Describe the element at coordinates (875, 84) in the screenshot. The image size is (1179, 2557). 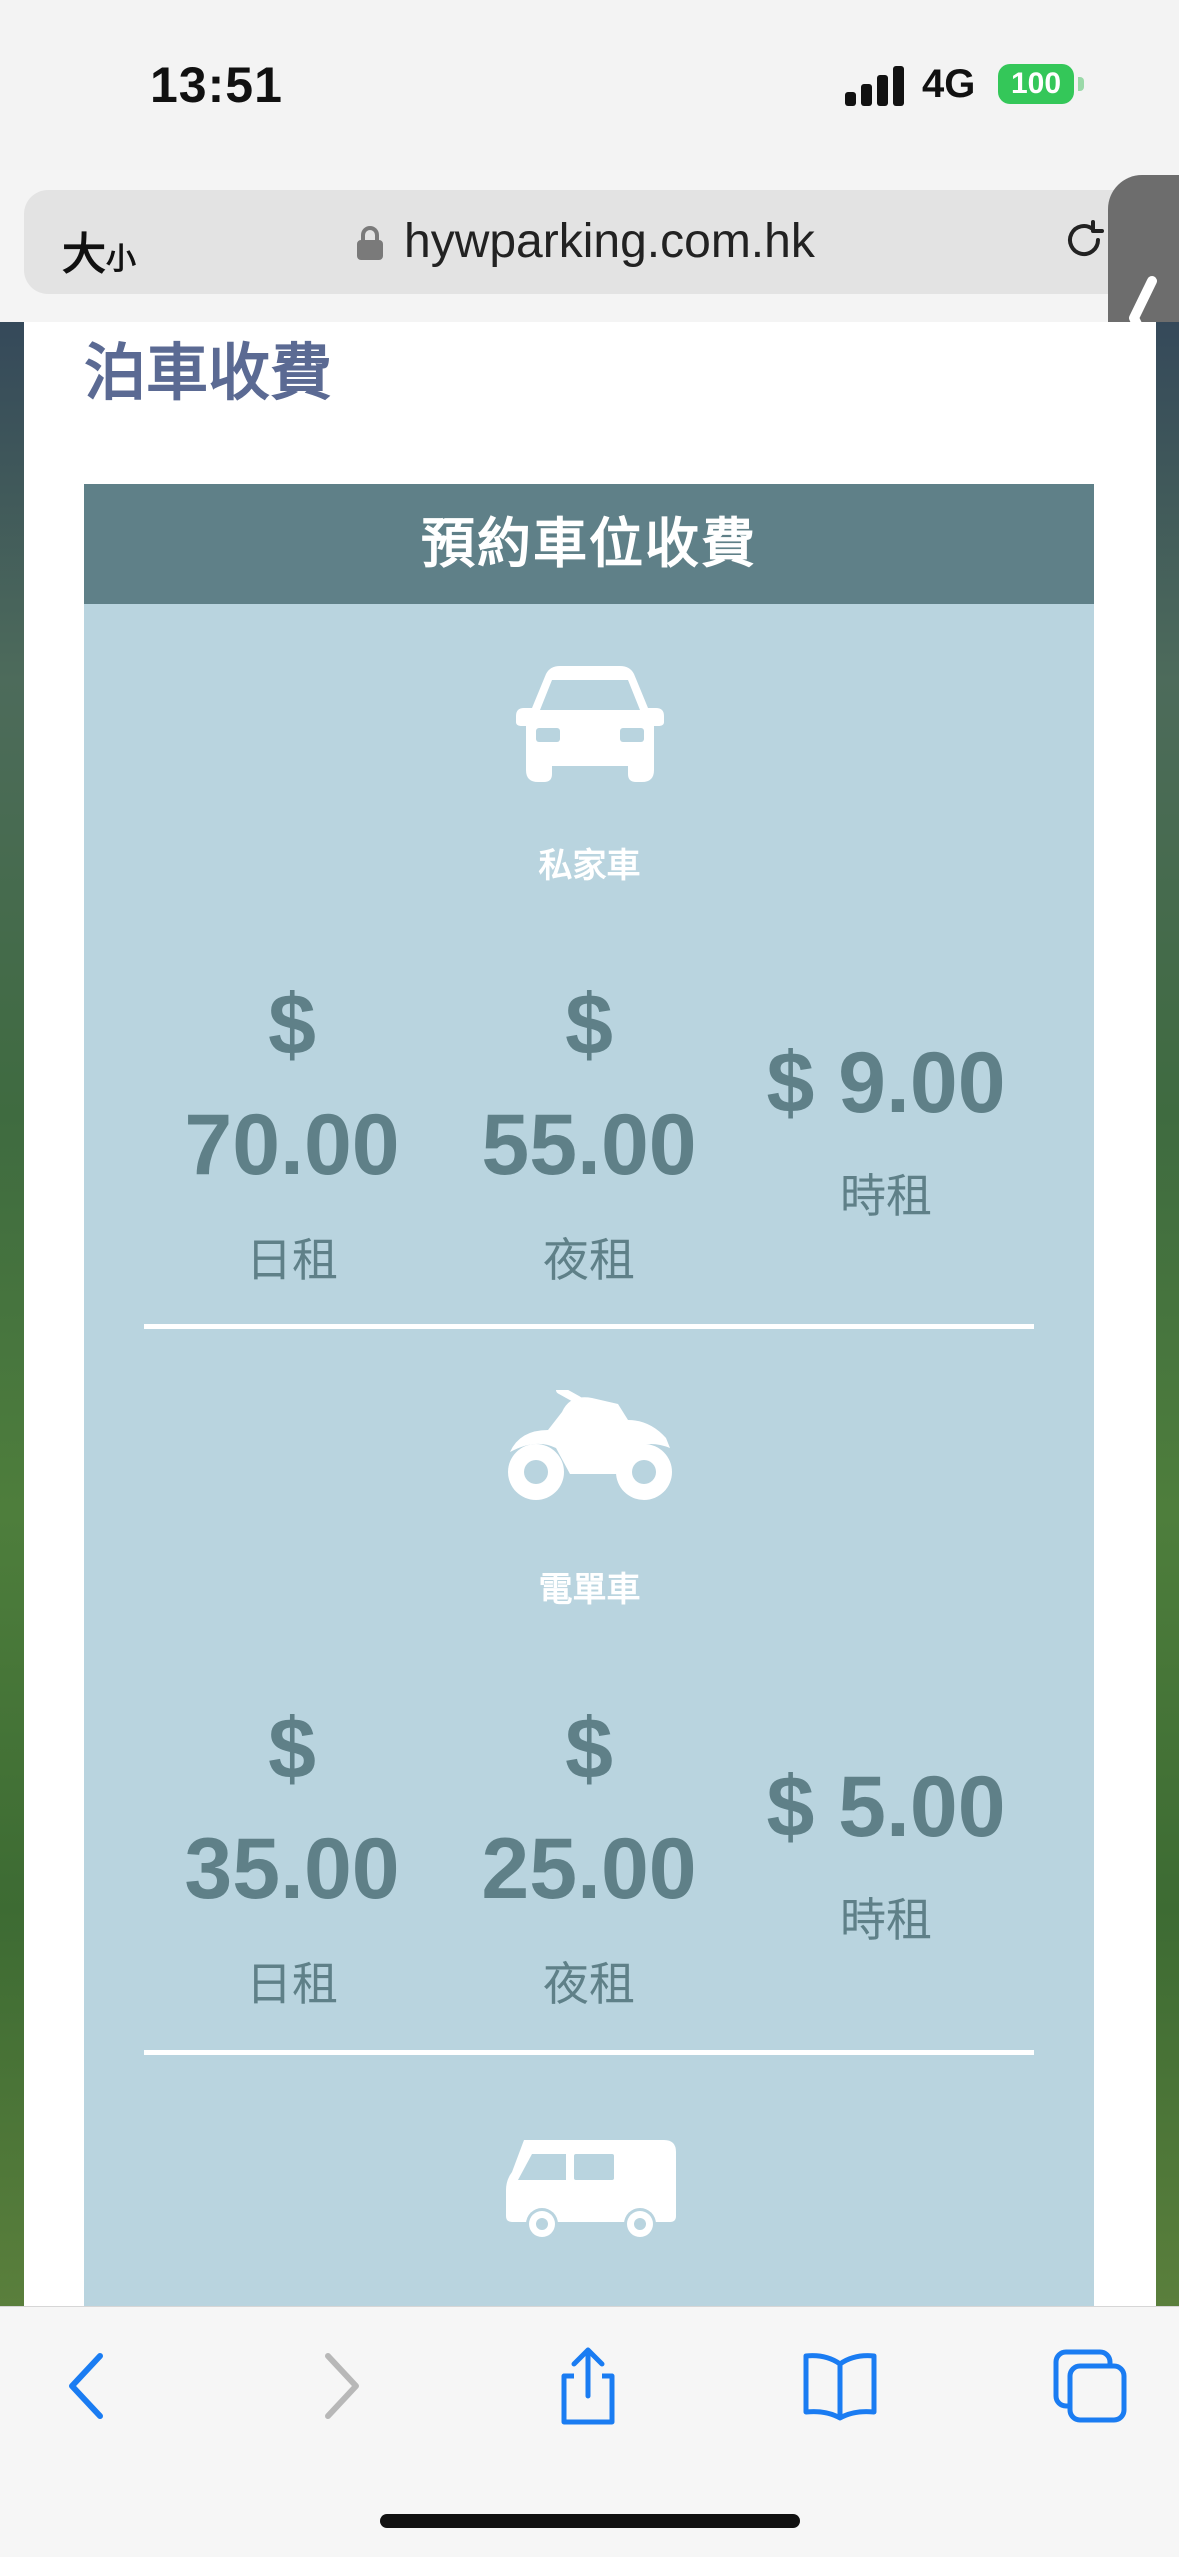
I see `cellular-signal-icon` at that location.